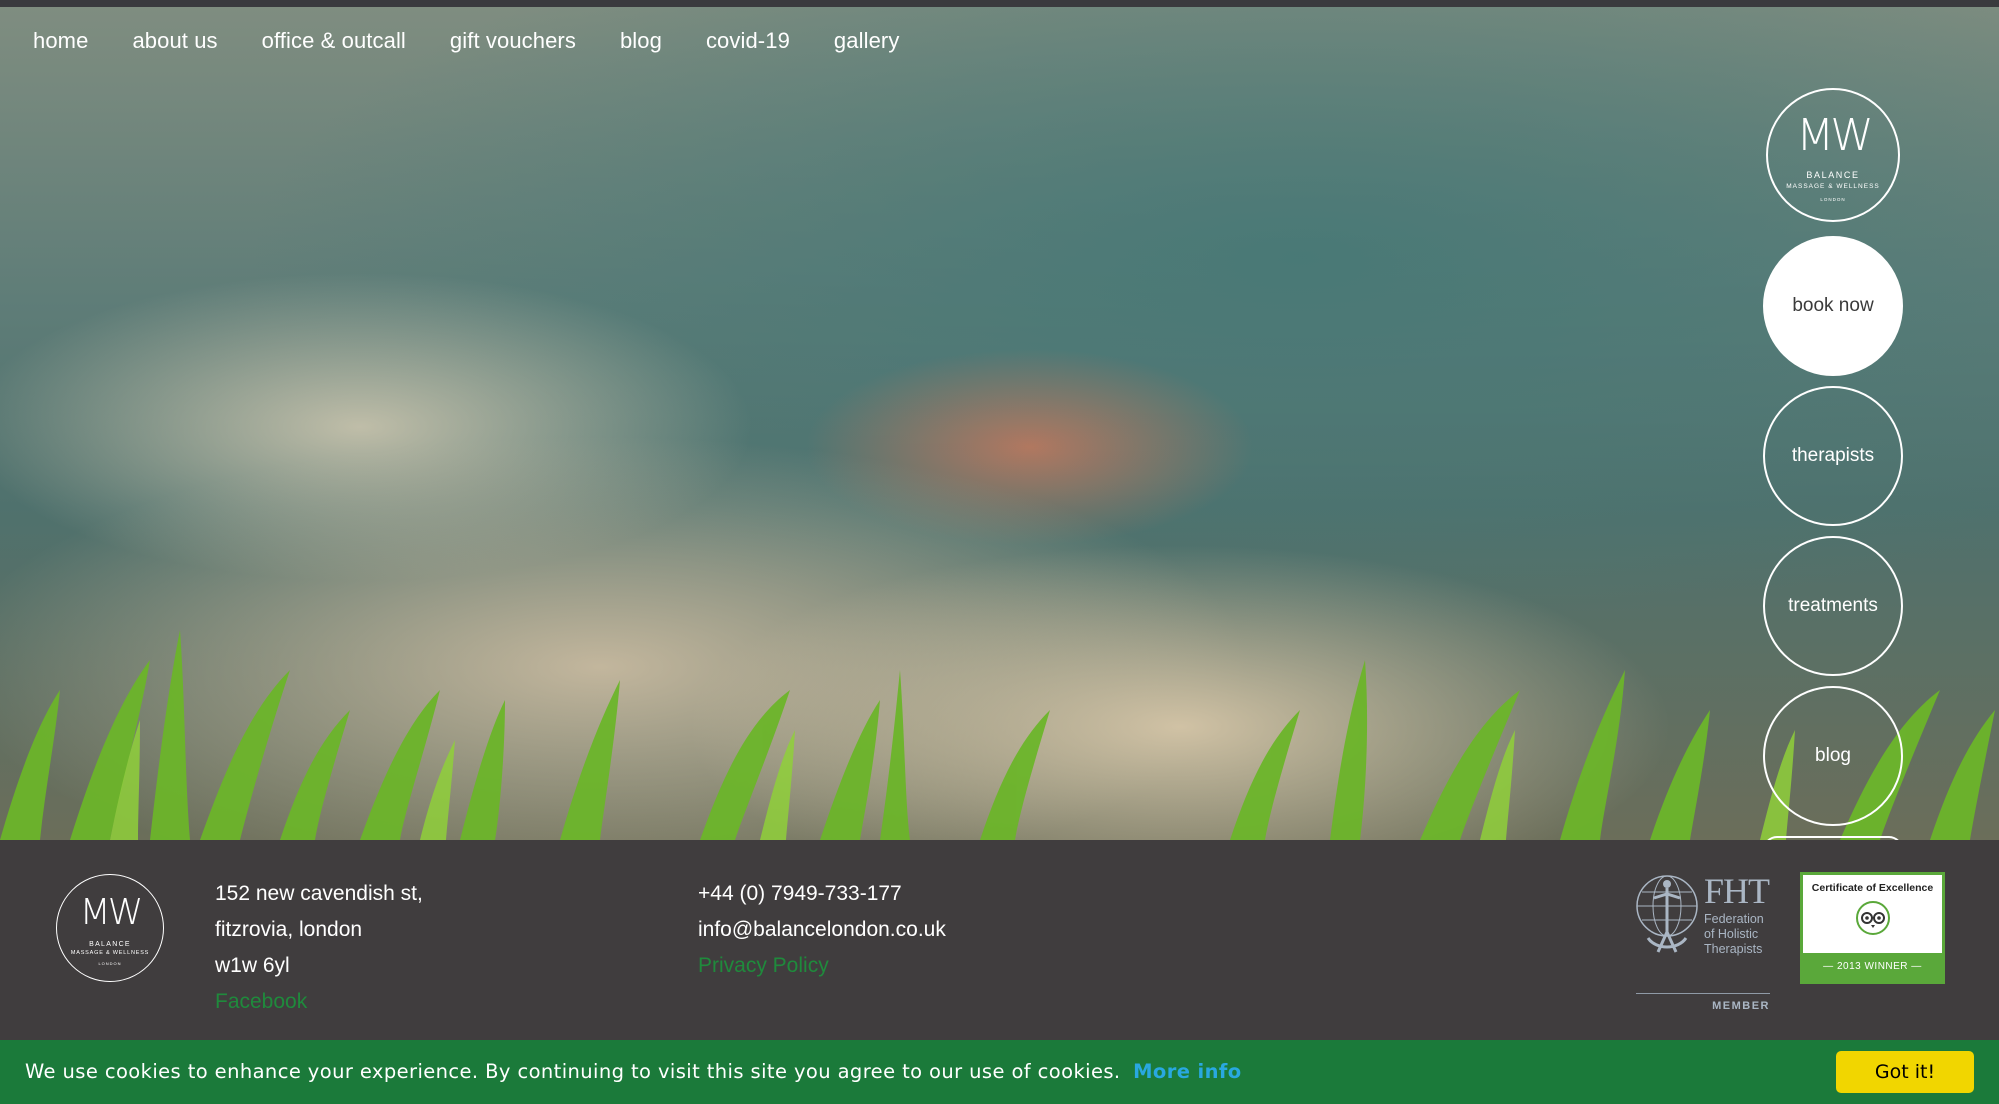  What do you see at coordinates (110, 944) in the screenshot?
I see `footer-logo-brand: BALANCE` at bounding box center [110, 944].